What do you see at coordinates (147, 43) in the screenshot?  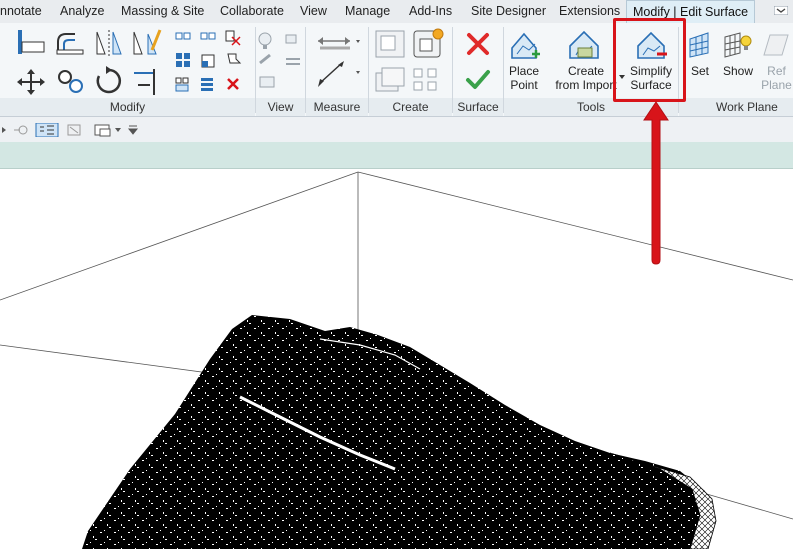 I see `mirror-draw-axis-icon` at bounding box center [147, 43].